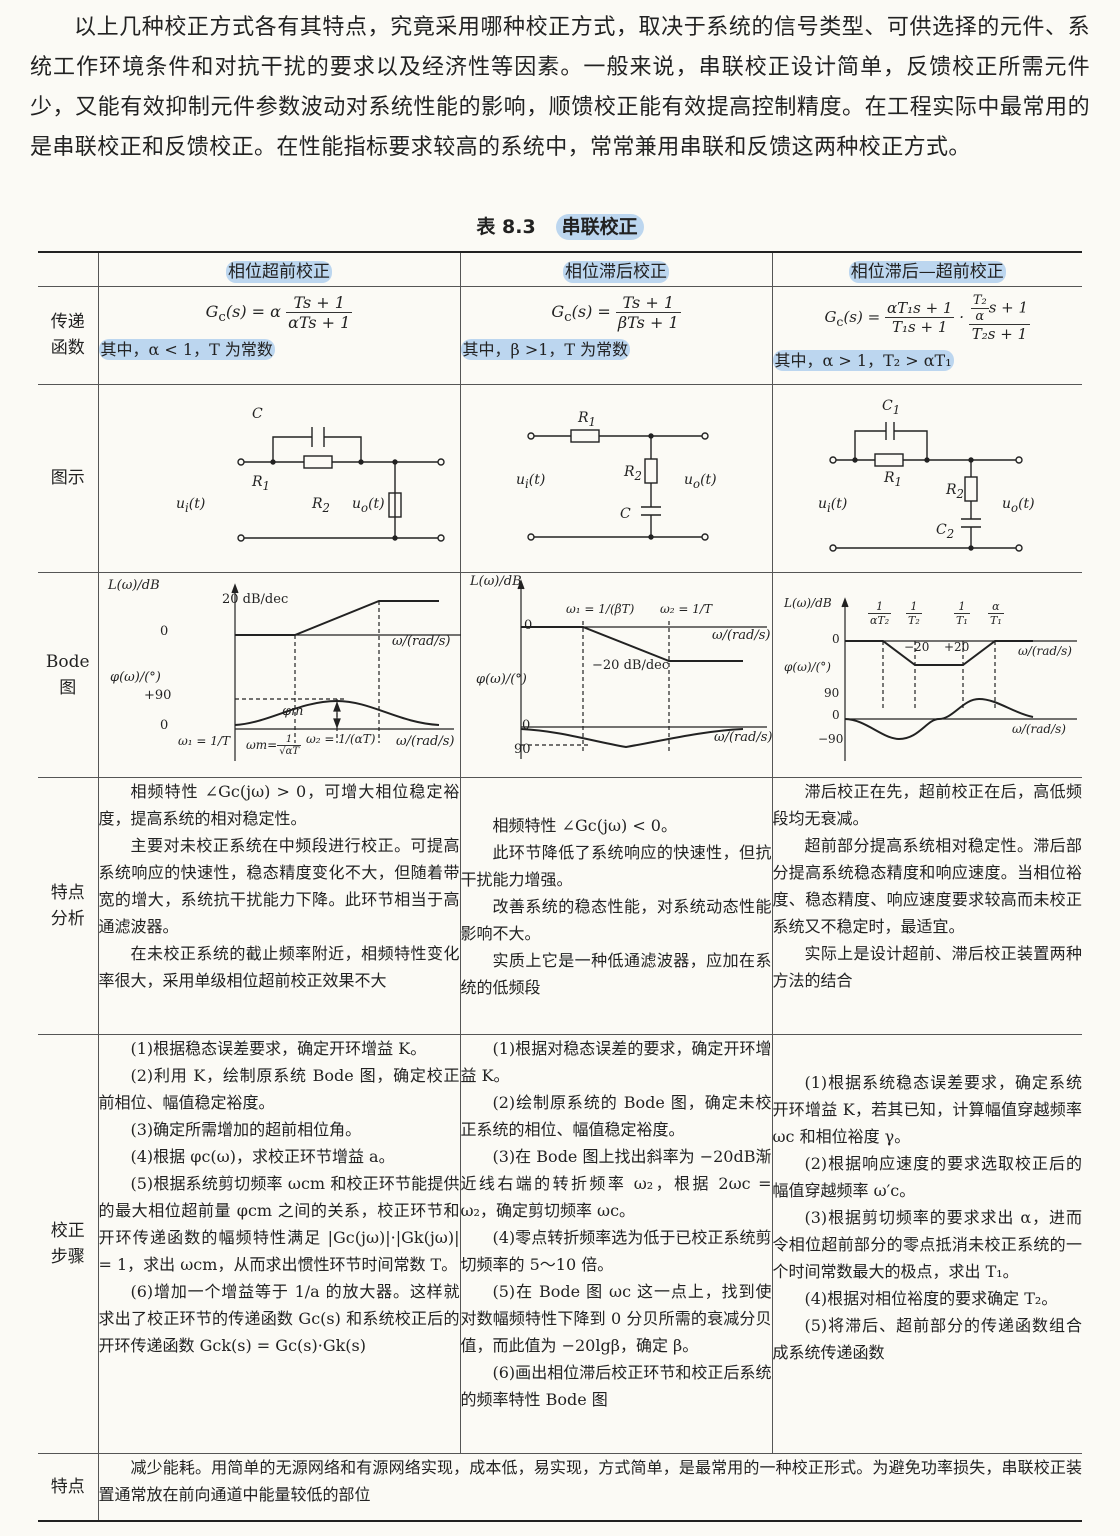 The image size is (1120, 1536). I want to click on circuit-laglead, so click(926, 478).